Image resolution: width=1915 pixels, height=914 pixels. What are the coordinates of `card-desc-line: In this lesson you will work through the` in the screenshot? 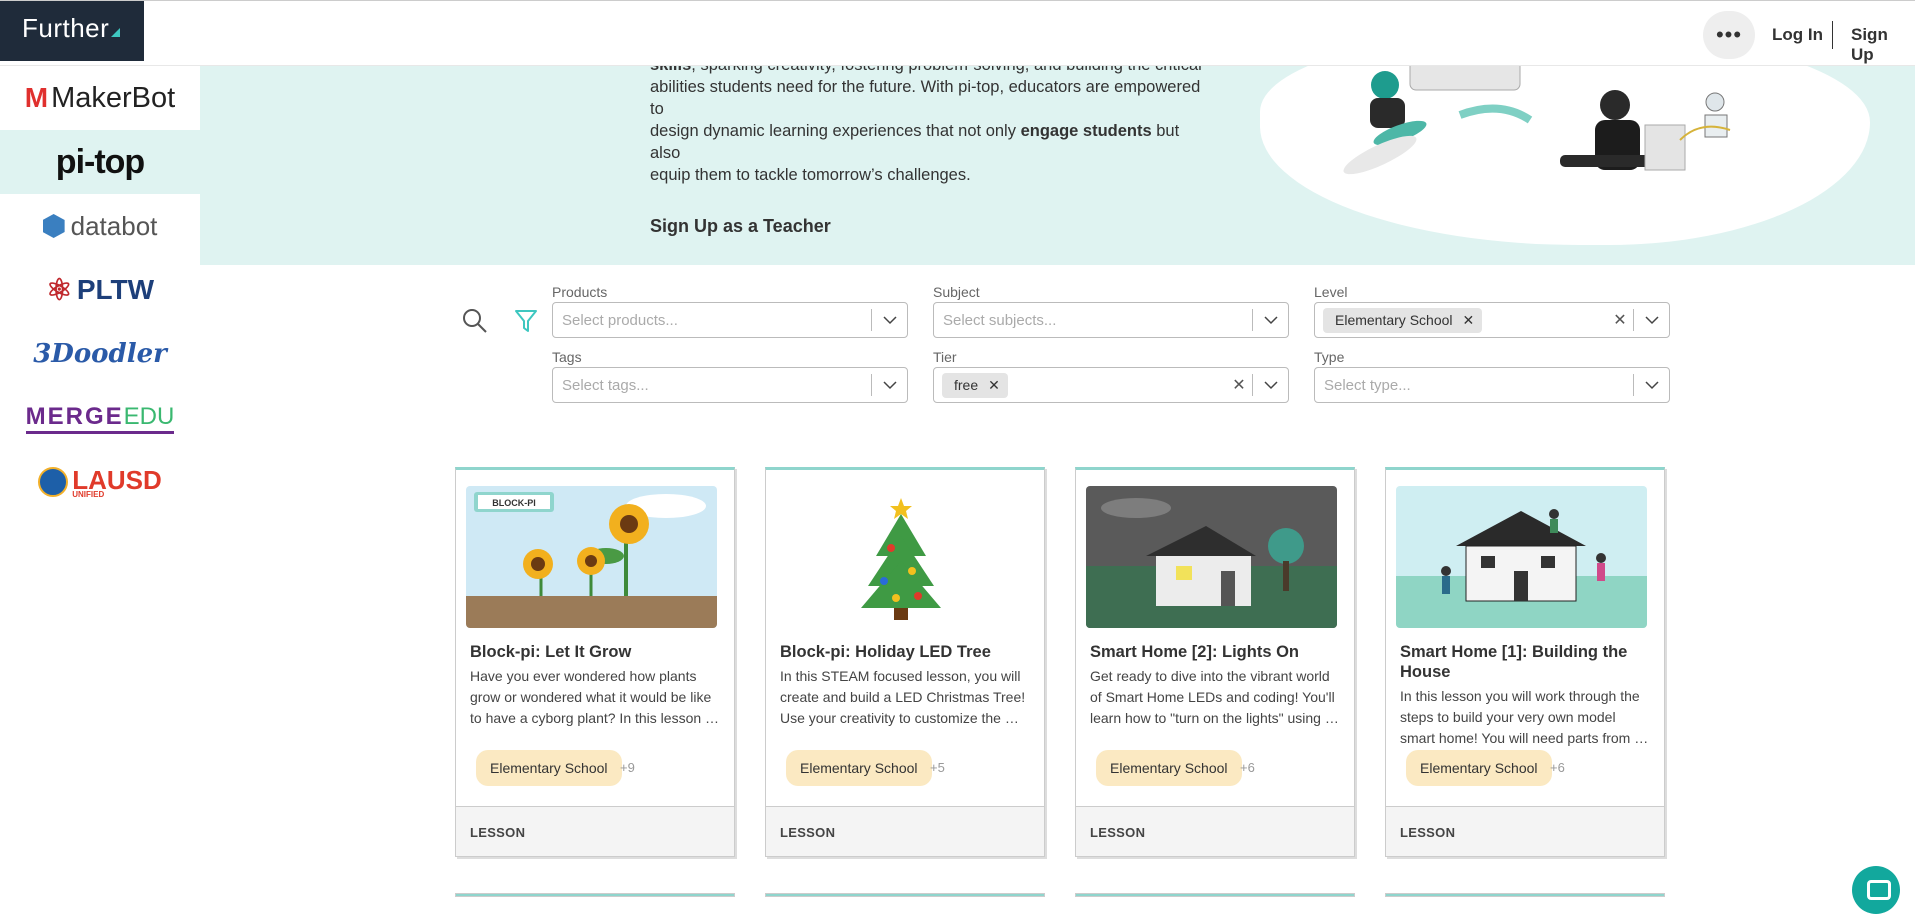 It's located at (1520, 696).